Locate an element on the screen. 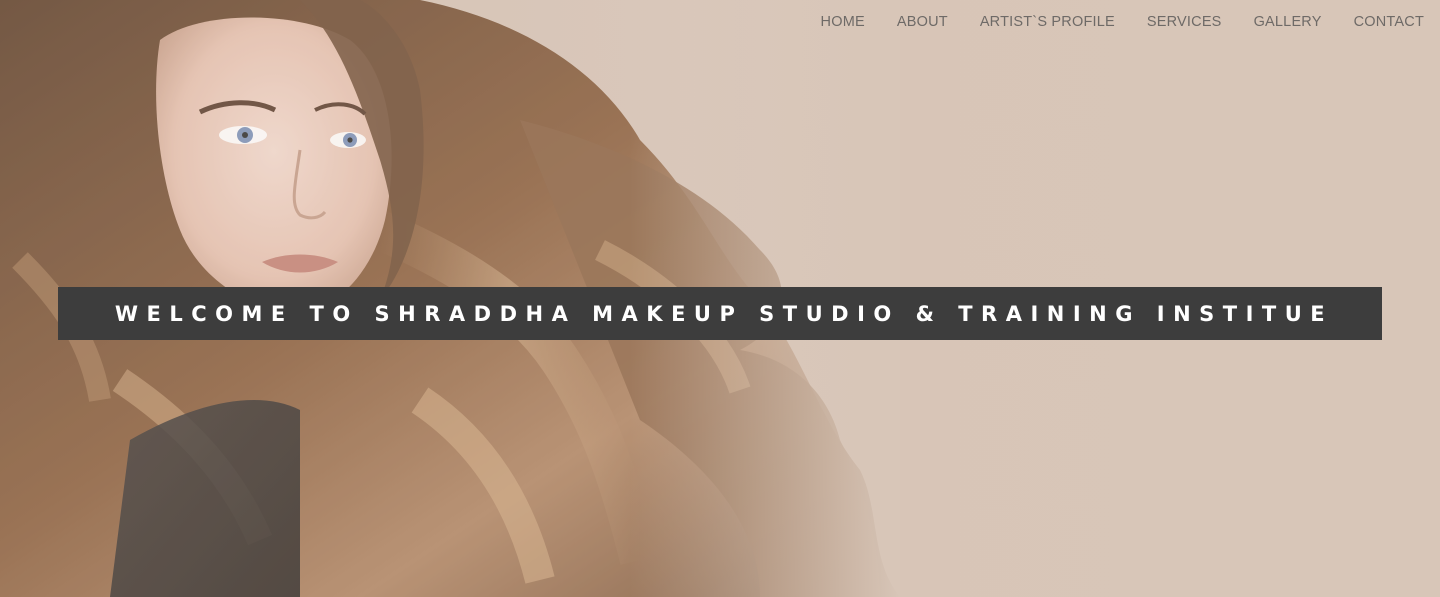 This screenshot has height=597, width=1440. nav-item-about: ABOUT is located at coordinates (922, 22).